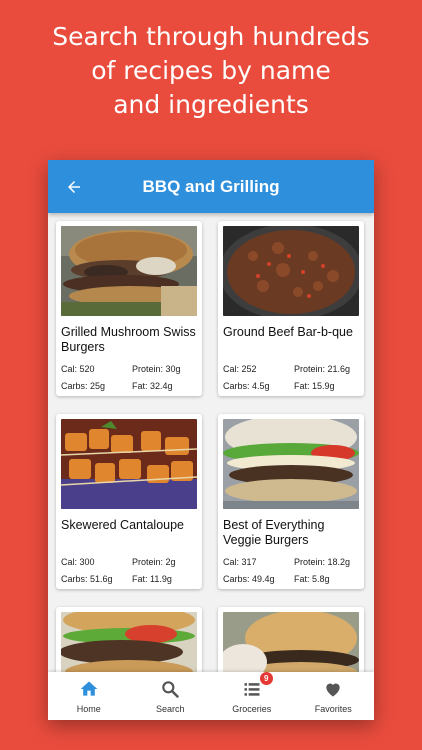 This screenshot has height=750, width=422. I want to click on arrow-left-icon, so click(74, 186).